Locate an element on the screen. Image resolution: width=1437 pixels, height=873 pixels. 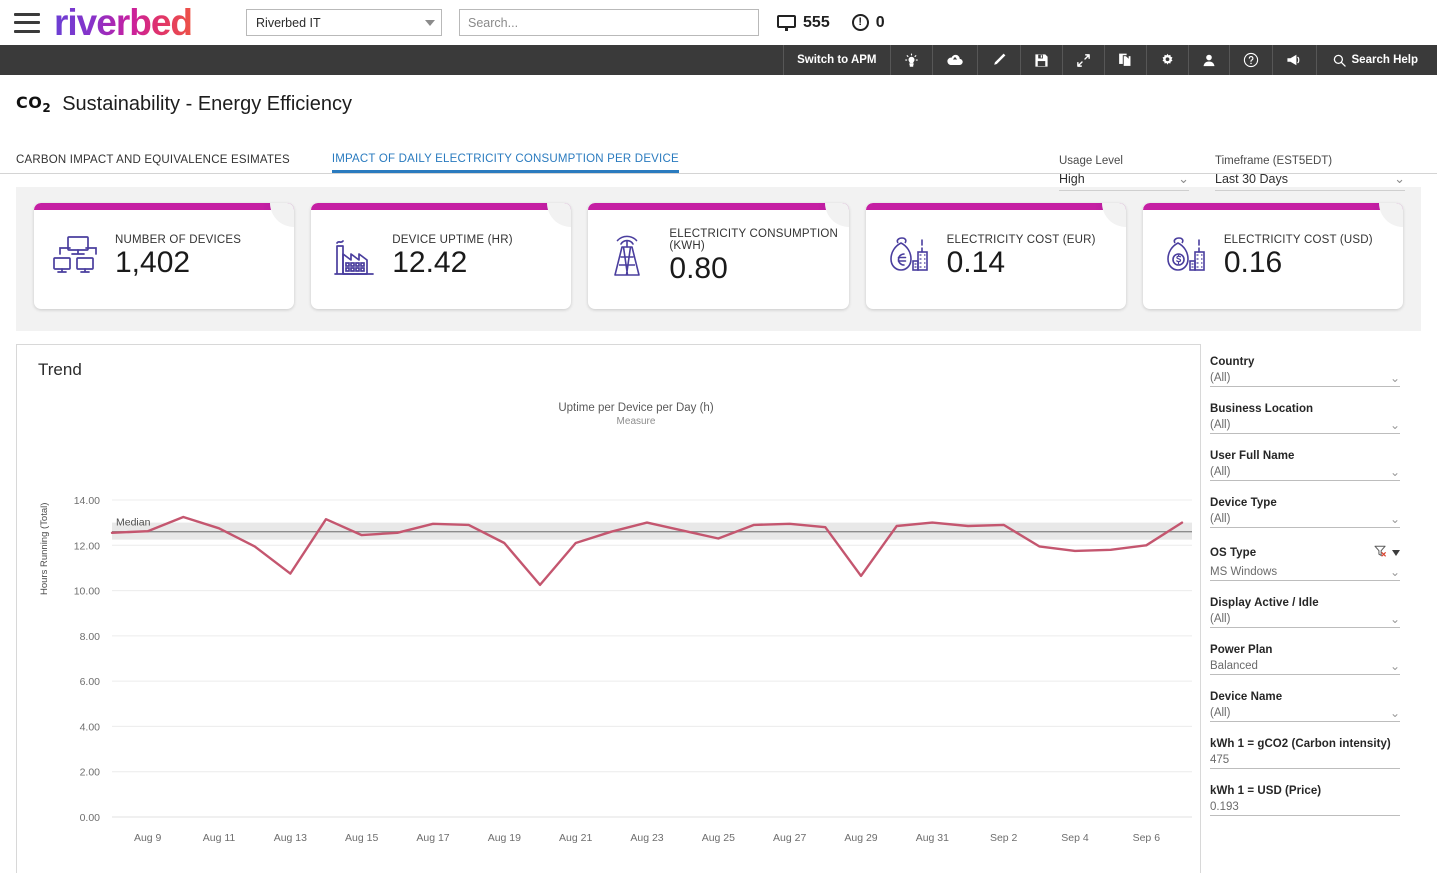
search-help-button: Search Help is located at coordinates (1374, 60).